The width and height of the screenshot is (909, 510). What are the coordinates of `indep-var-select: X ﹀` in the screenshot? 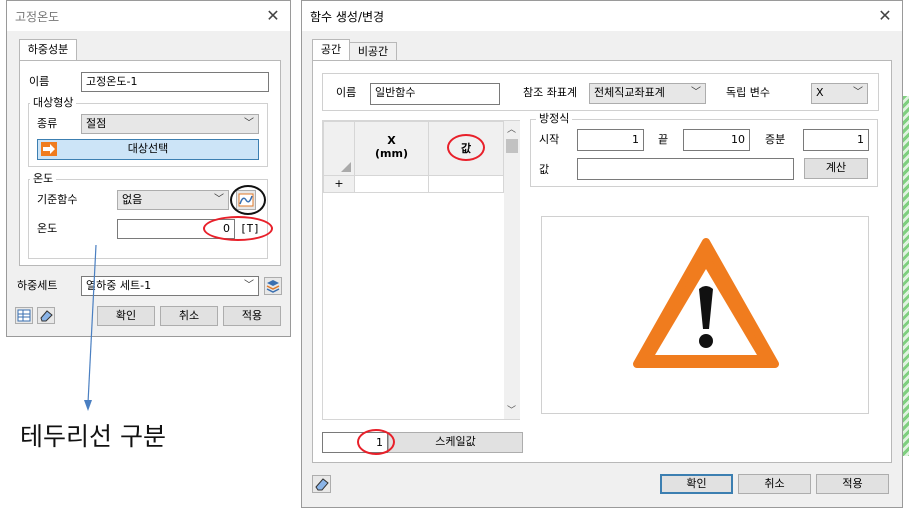 It's located at (839, 93).